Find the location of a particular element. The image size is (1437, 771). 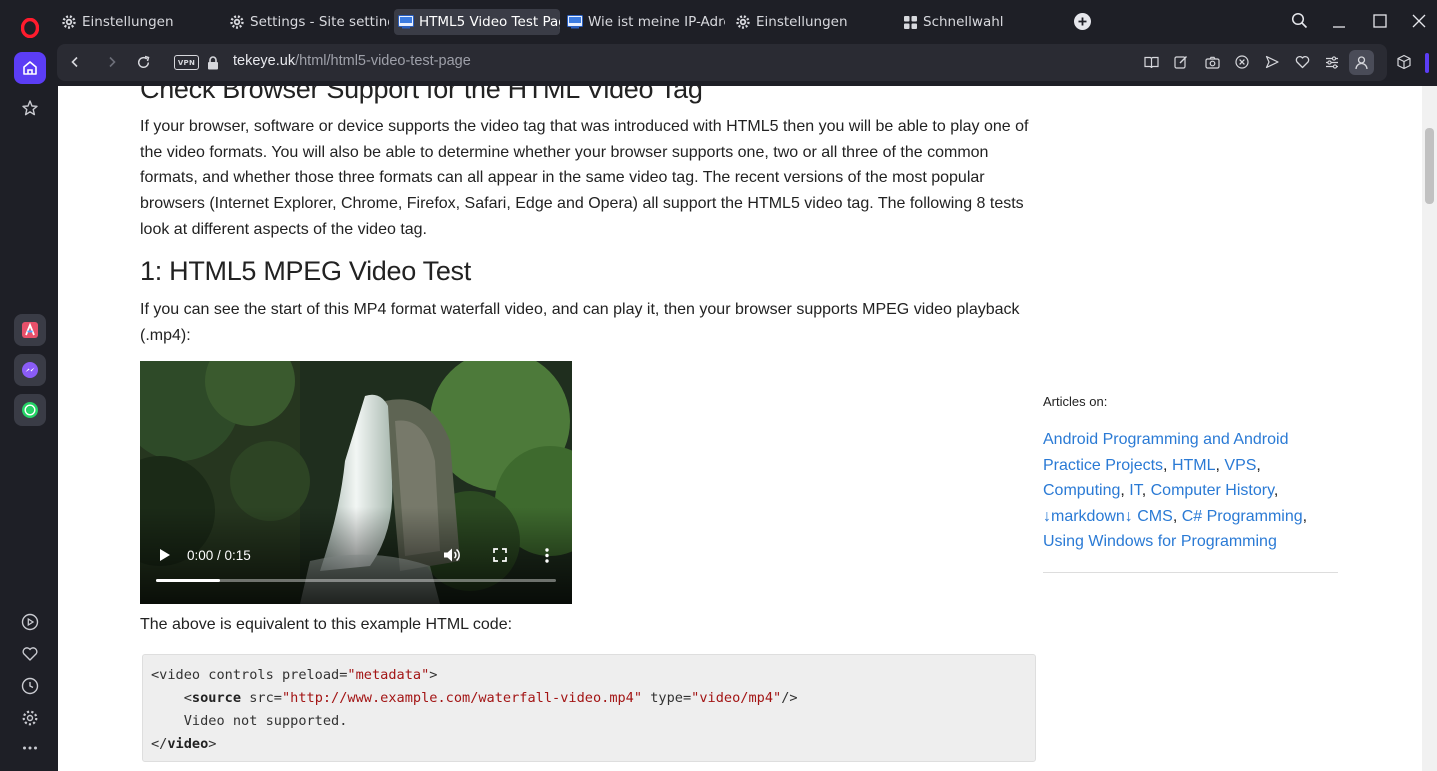

waterfall-video-player: 0:00 / 0:15 is located at coordinates (356, 482).